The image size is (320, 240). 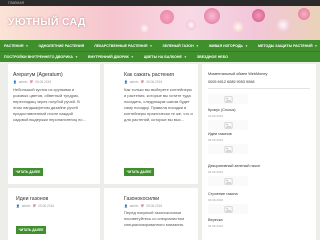 I want to click on sidebar-post-date: 04.06.2016, so click(x=216, y=172).